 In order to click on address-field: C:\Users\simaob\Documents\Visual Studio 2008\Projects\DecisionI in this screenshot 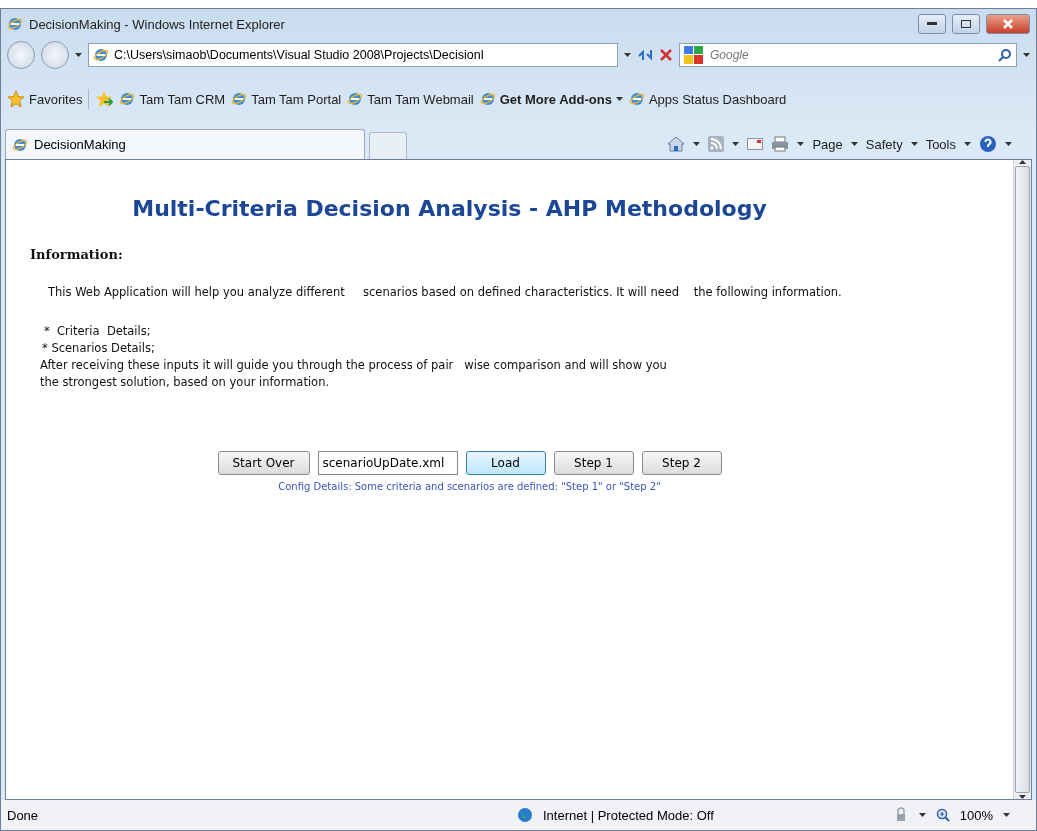, I will do `click(353, 55)`.